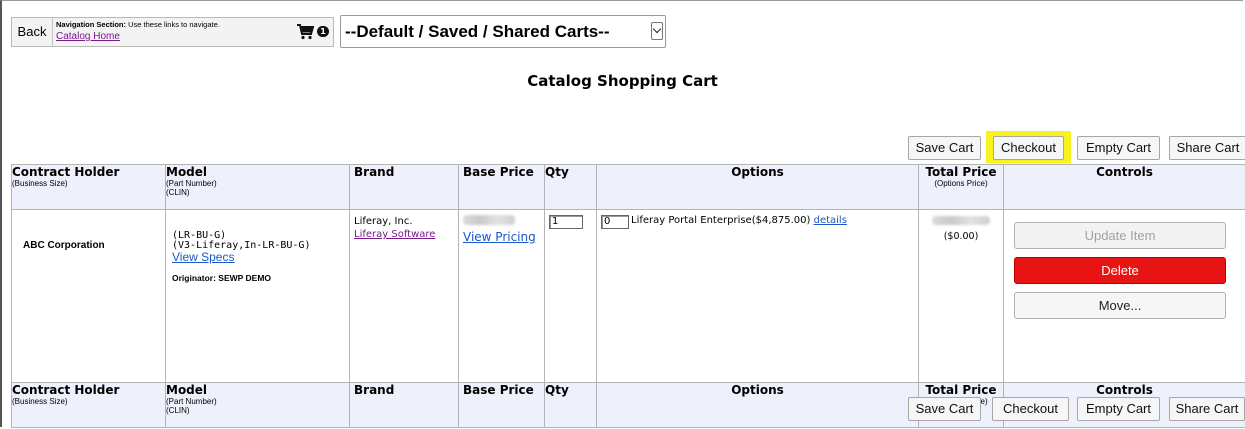 The image size is (1245, 429). Describe the element at coordinates (477, 31) in the screenshot. I see `carts-select-value: --Default / Saved / Shared Carts--` at that location.